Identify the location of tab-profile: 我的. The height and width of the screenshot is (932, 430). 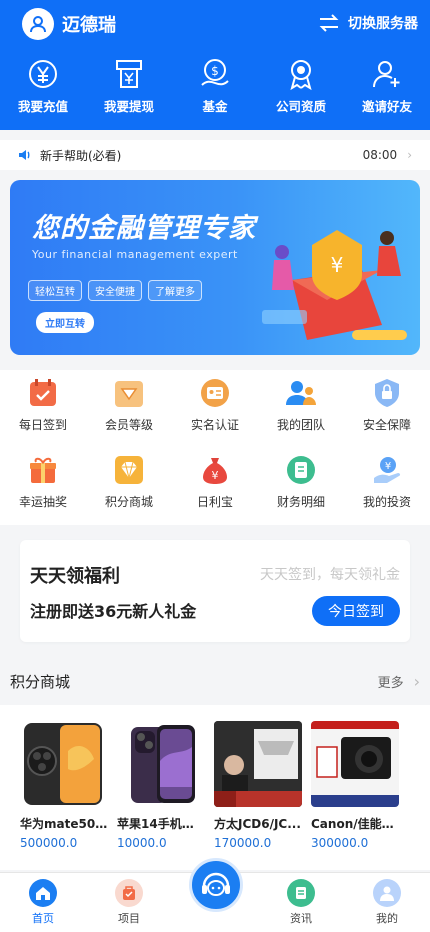
(387, 902).